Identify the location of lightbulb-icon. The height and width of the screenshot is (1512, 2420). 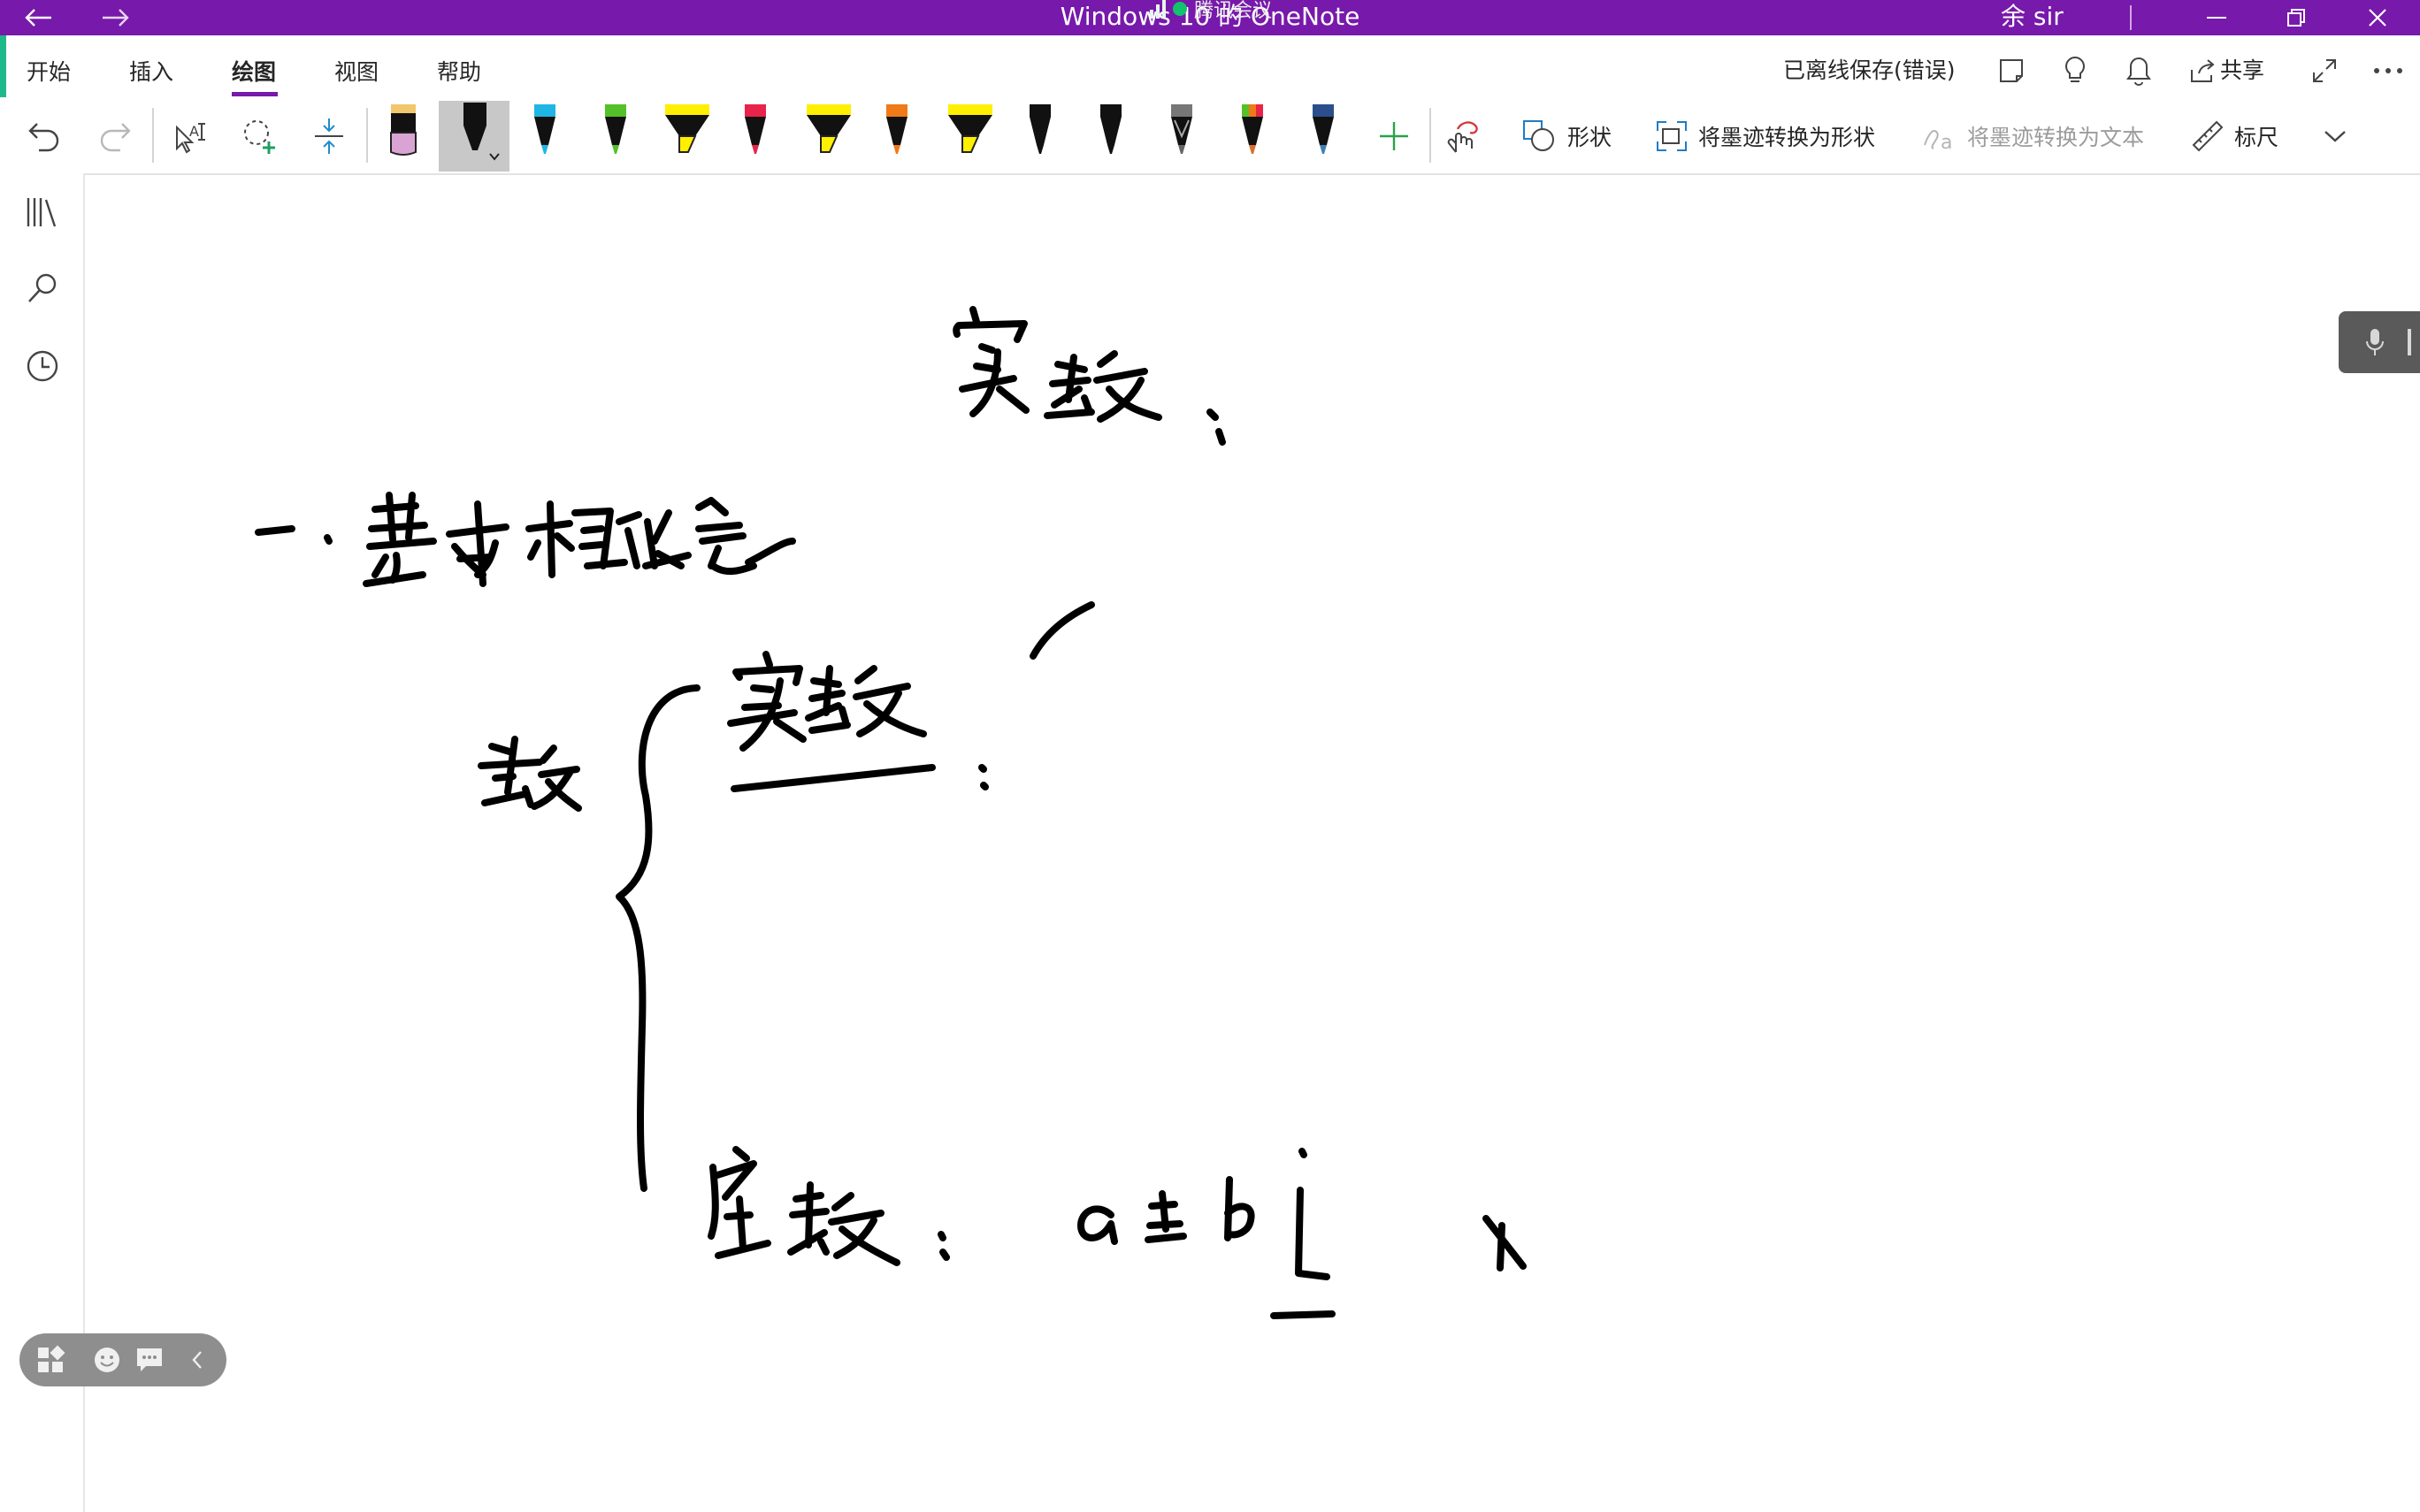
(2075, 70).